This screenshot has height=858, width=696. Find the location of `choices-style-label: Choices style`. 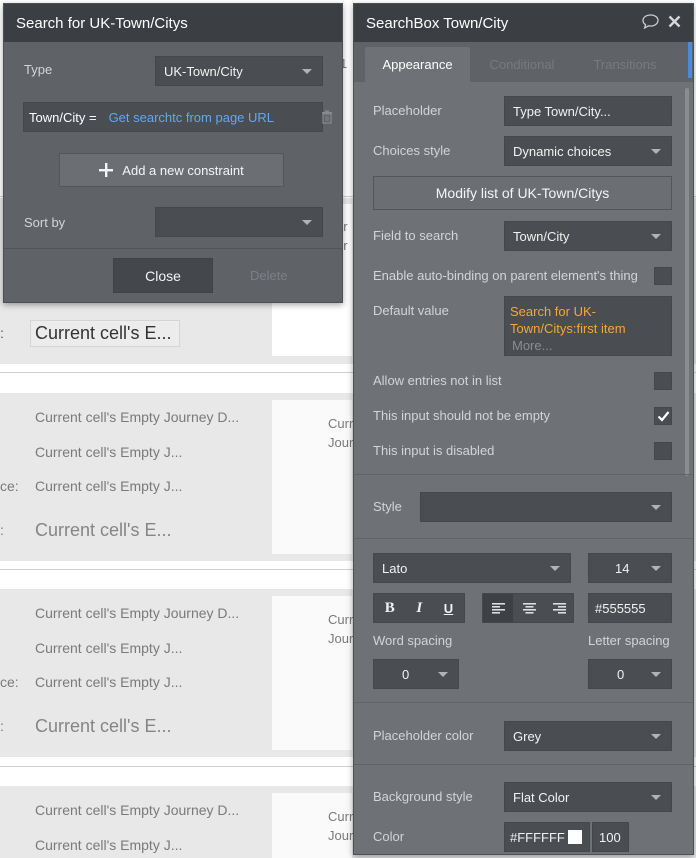

choices-style-label: Choices style is located at coordinates (412, 150).